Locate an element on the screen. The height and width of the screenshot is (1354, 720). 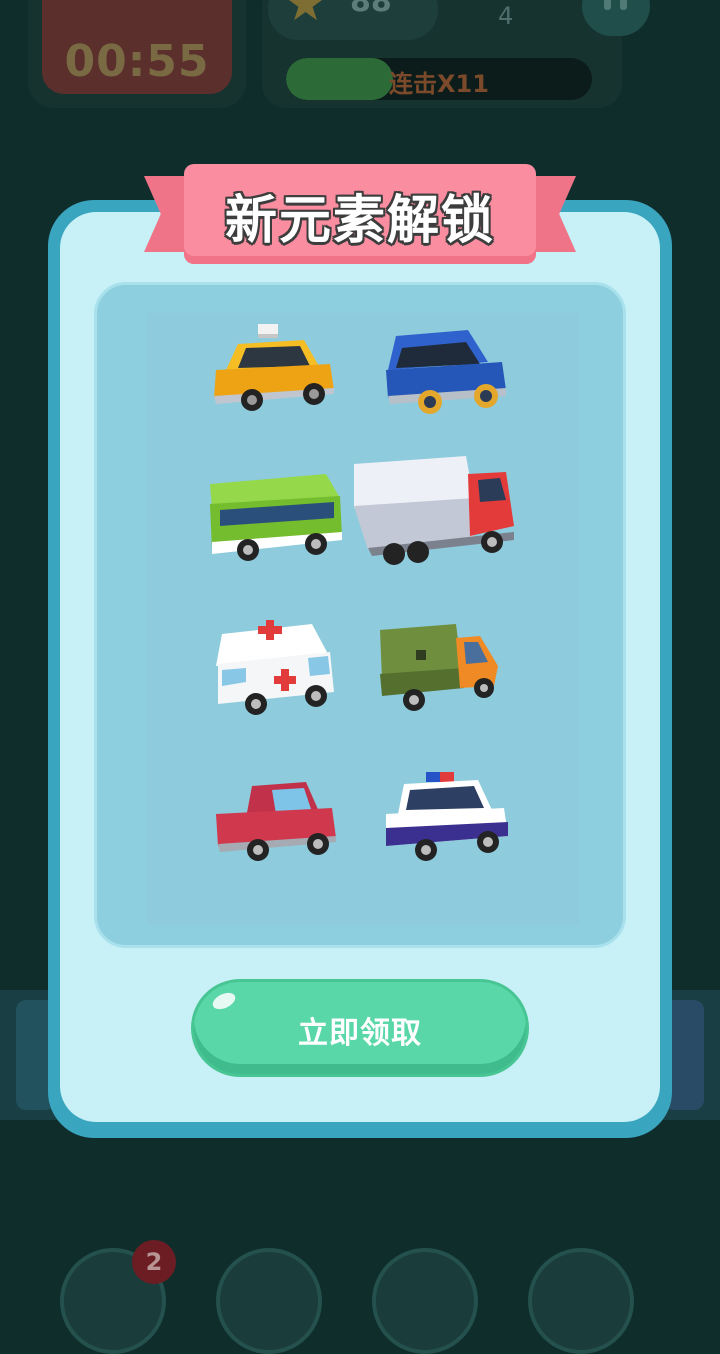
timer-panel: 00:55 is located at coordinates (137, 47).